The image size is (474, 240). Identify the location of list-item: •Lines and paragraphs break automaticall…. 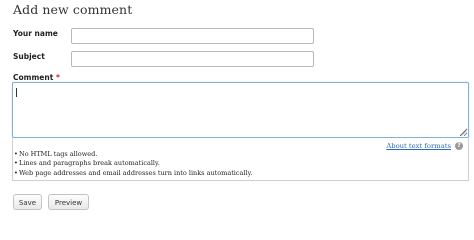
(133, 163).